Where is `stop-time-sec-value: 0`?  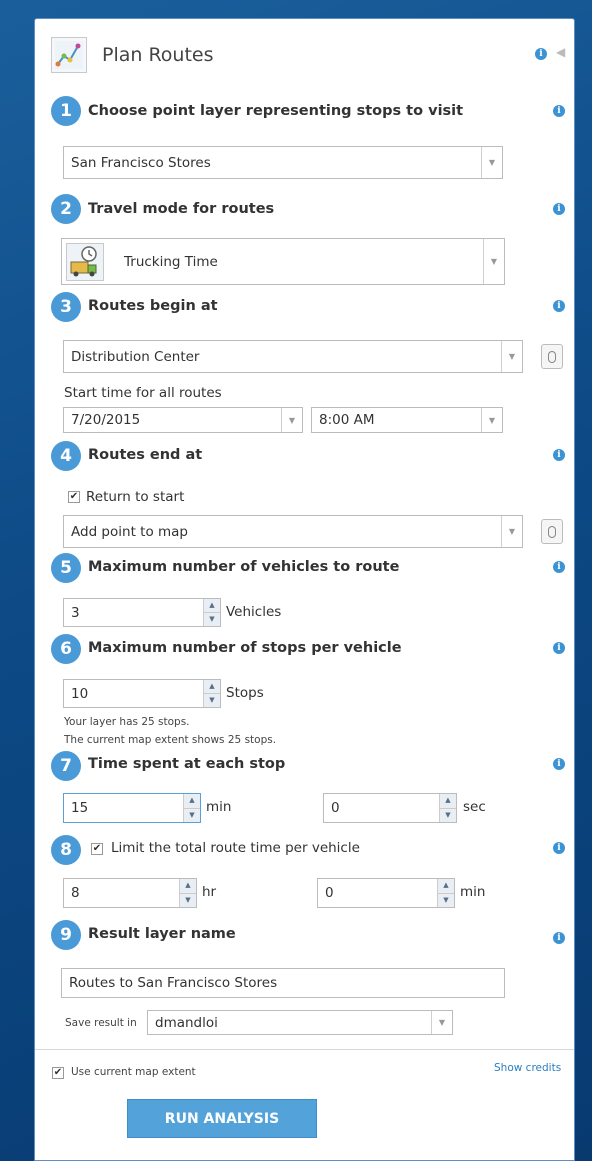
stop-time-sec-value: 0 is located at coordinates (335, 808).